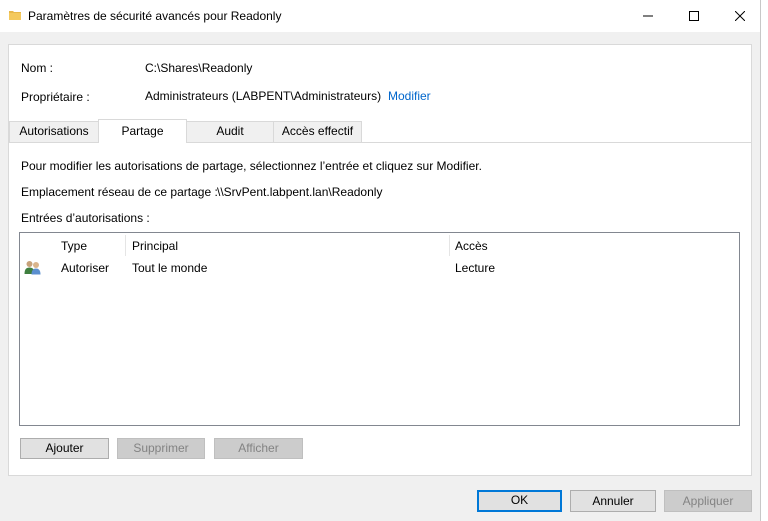 This screenshot has width=768, height=521. Describe the element at coordinates (15, 15) in the screenshot. I see `folder-icon` at that location.